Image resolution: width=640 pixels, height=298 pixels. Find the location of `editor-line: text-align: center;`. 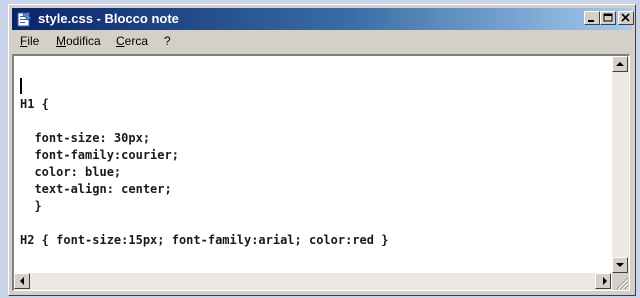

editor-line: text-align: center; is located at coordinates (96, 189).